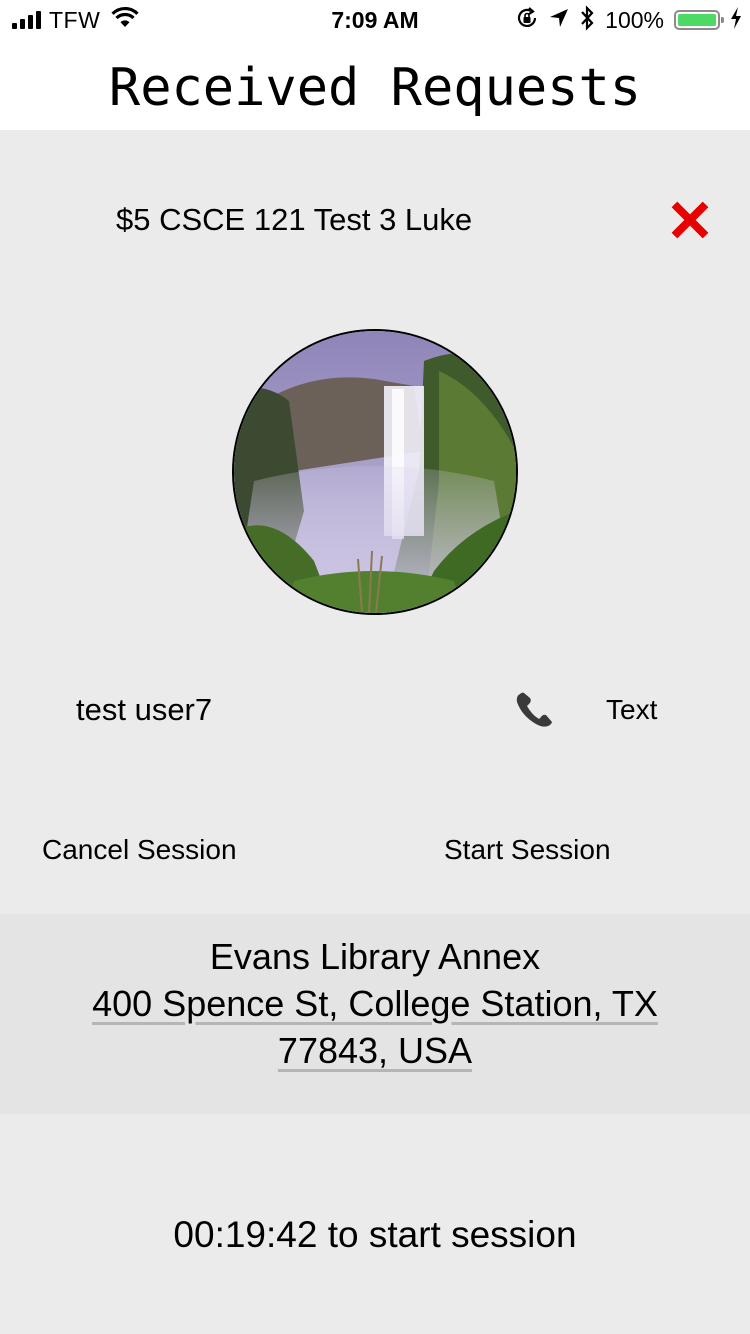 Image resolution: width=750 pixels, height=1334 pixels. I want to click on phone-icon, so click(535, 710).